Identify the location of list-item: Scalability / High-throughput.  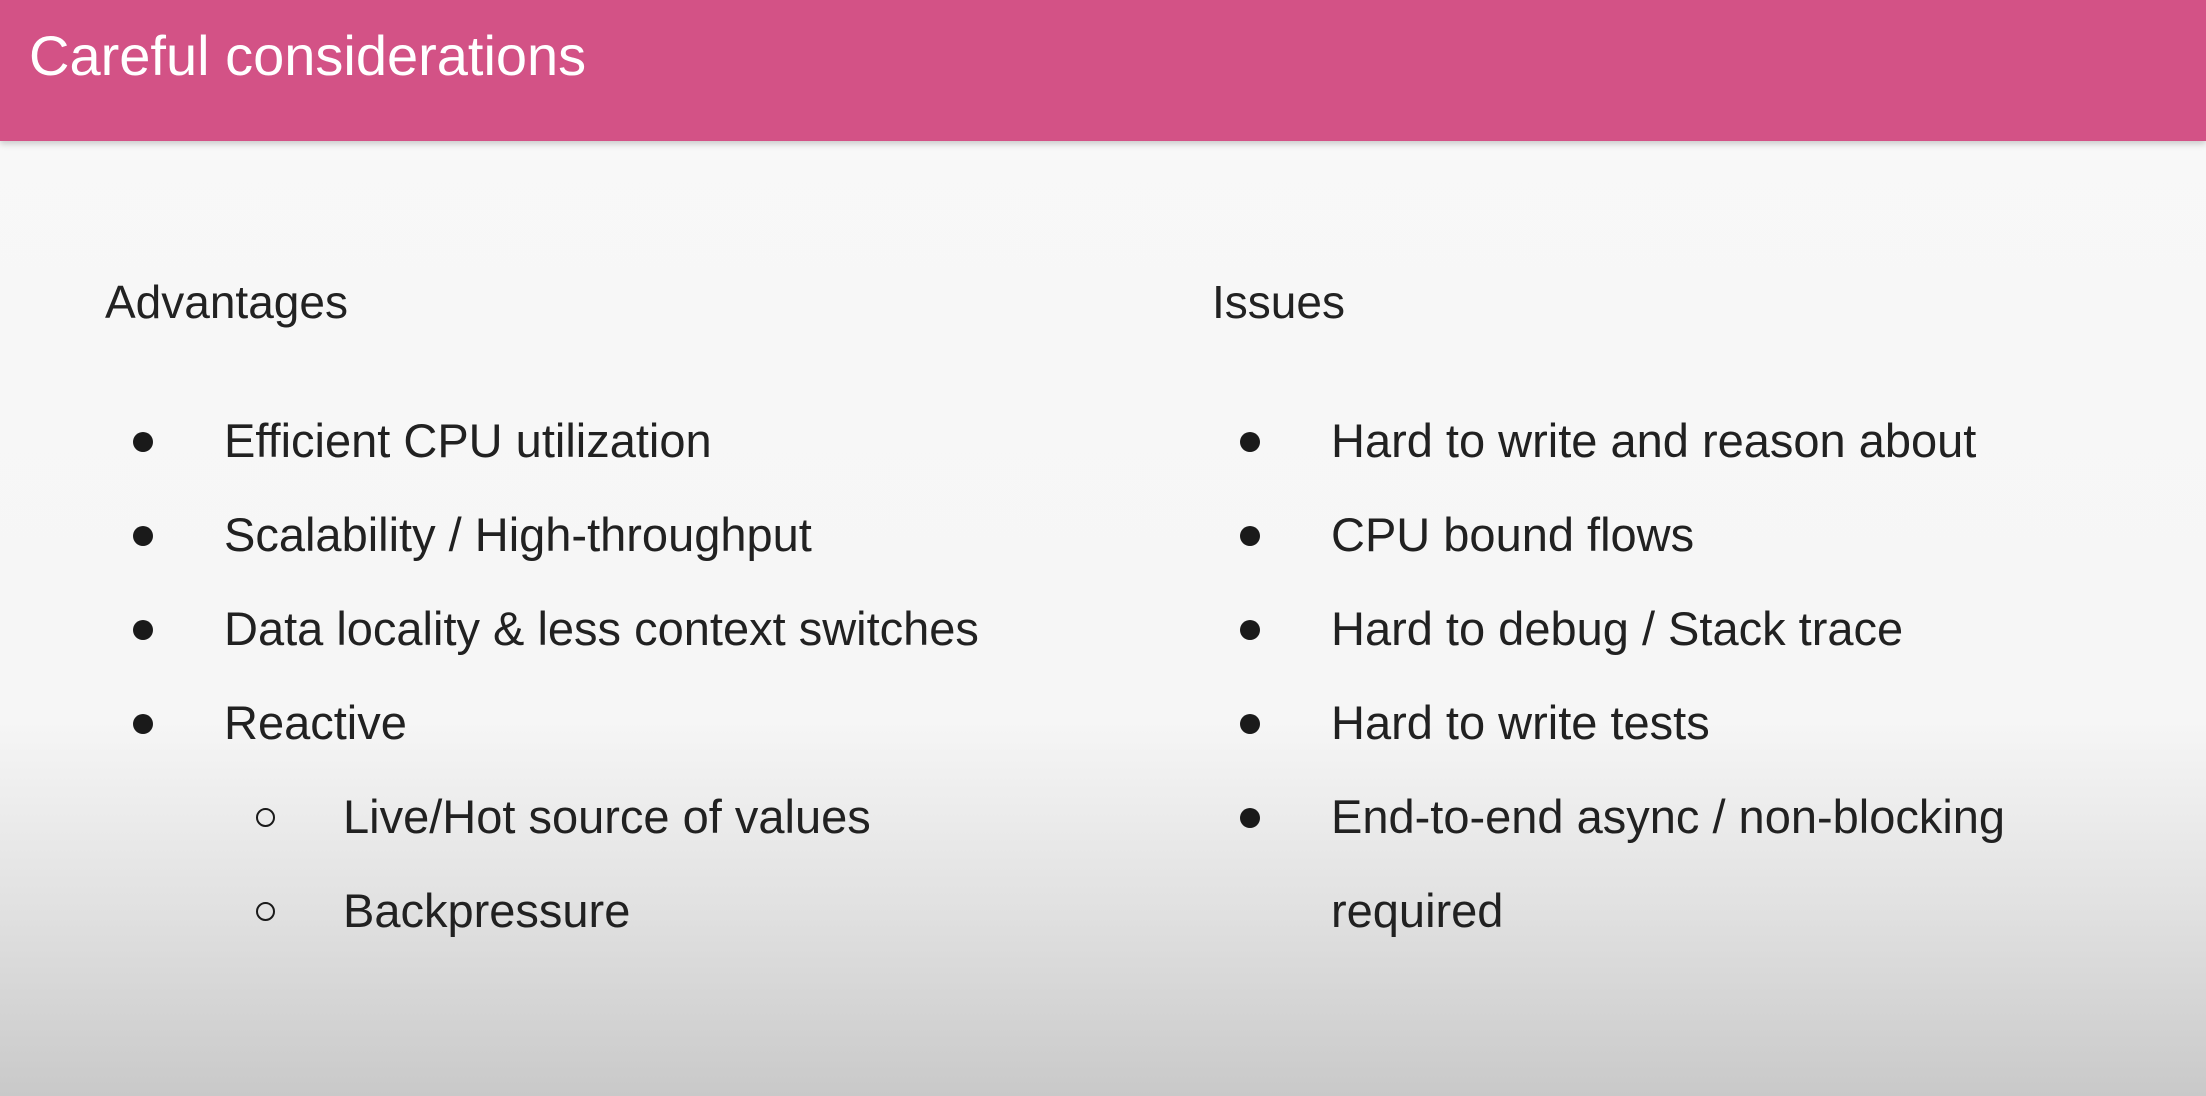
(542, 535).